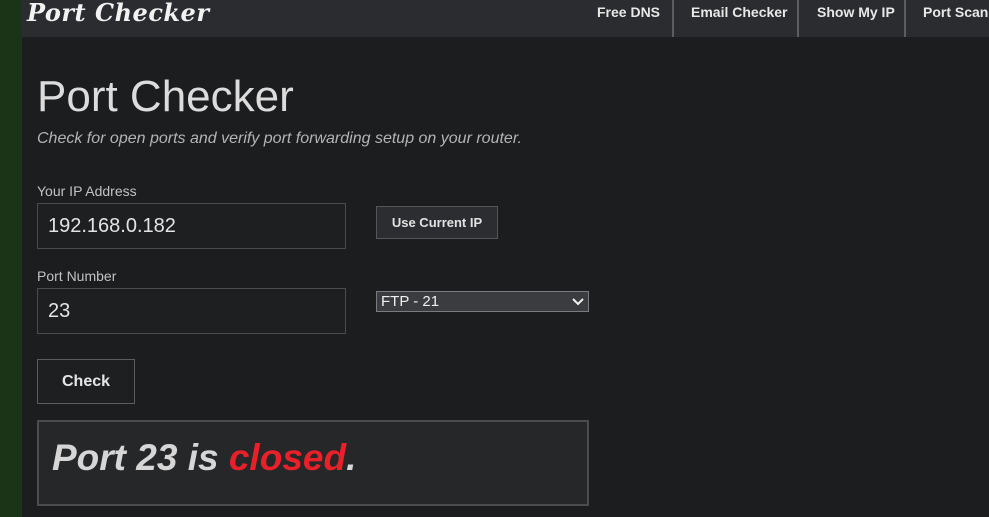 Image resolution: width=989 pixels, height=517 pixels. I want to click on chevron-down-icon, so click(578, 302).